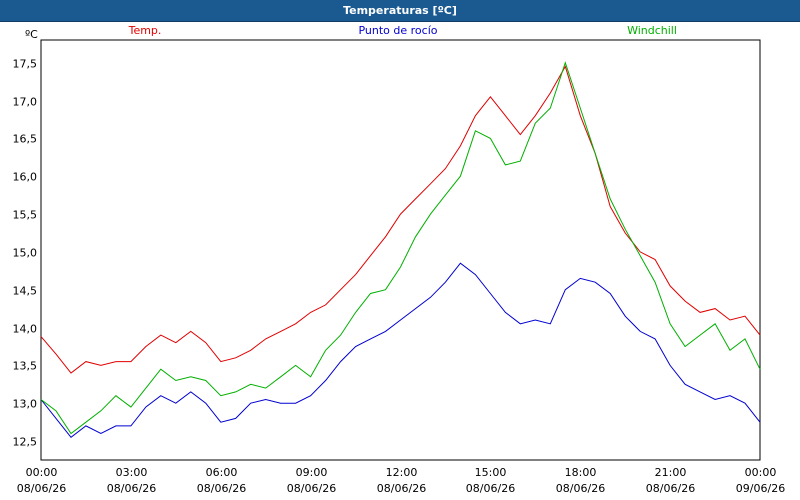 The width and height of the screenshot is (800, 500). What do you see at coordinates (760, 488) in the screenshot?
I see `x-tick-date: 09/06/26` at bounding box center [760, 488].